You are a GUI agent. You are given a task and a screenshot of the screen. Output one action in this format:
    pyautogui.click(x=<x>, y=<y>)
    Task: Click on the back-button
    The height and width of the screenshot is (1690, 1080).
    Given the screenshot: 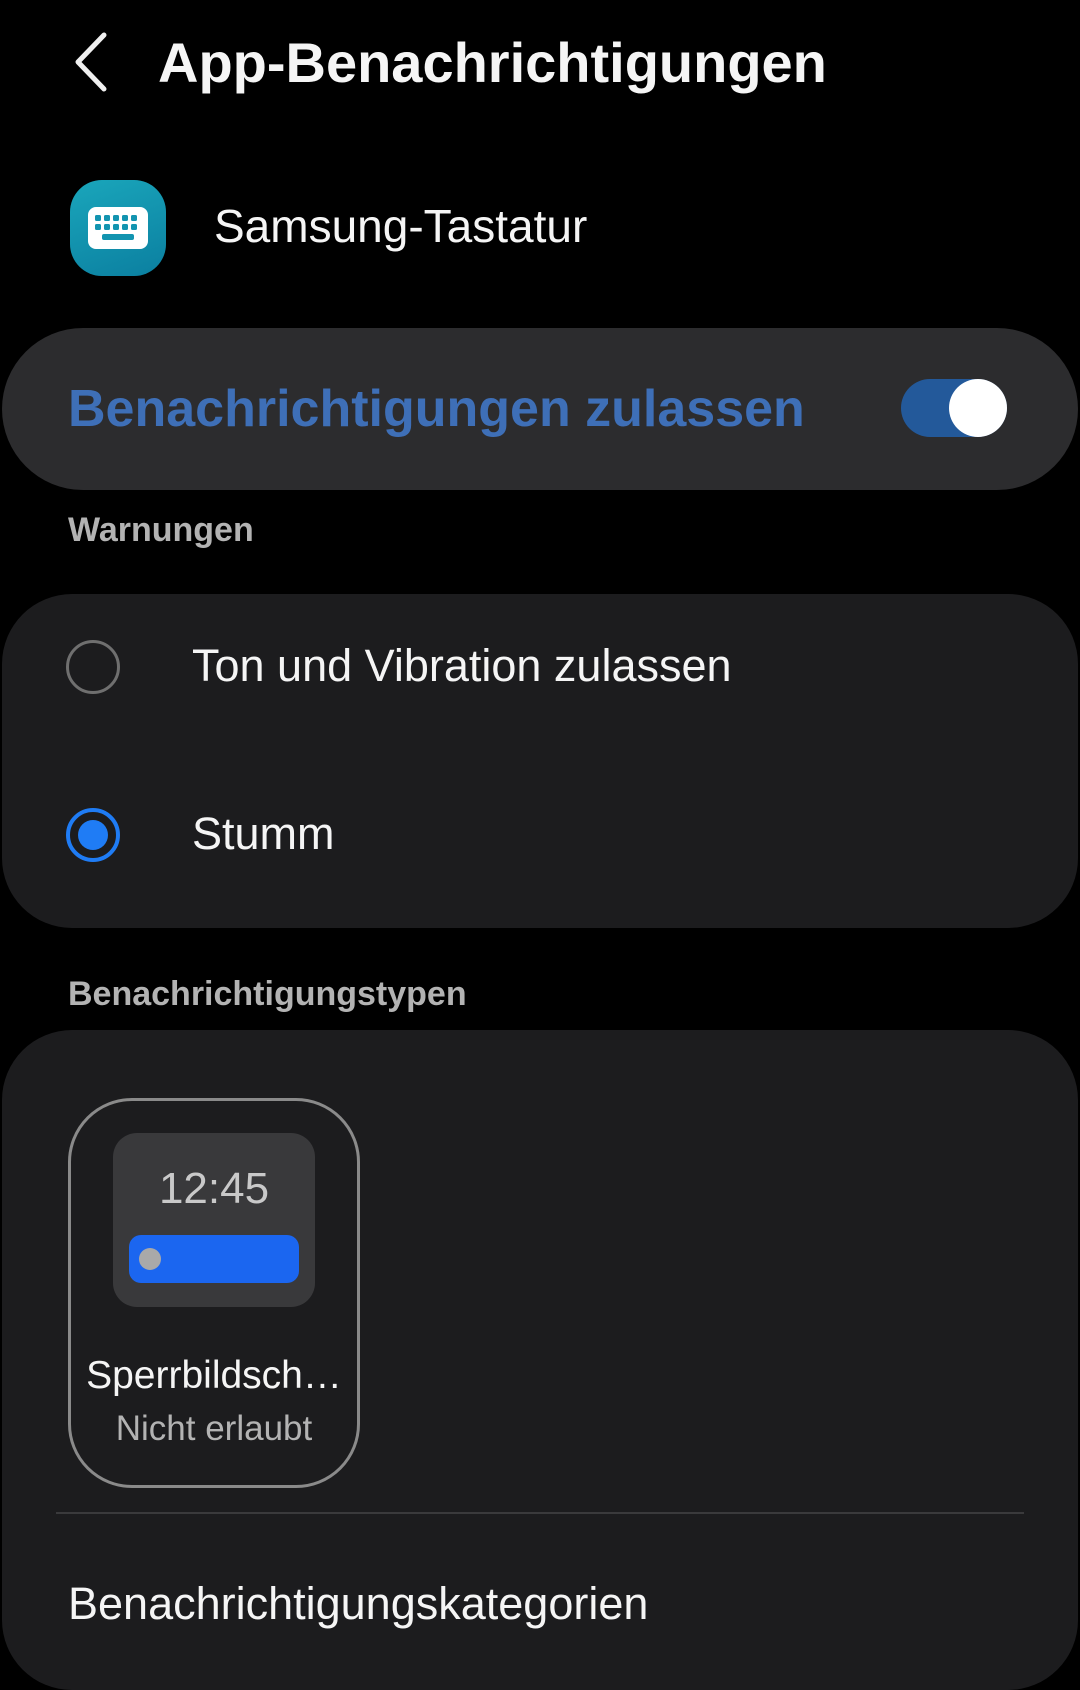 What is the action you would take?
    pyautogui.click(x=90, y=62)
    